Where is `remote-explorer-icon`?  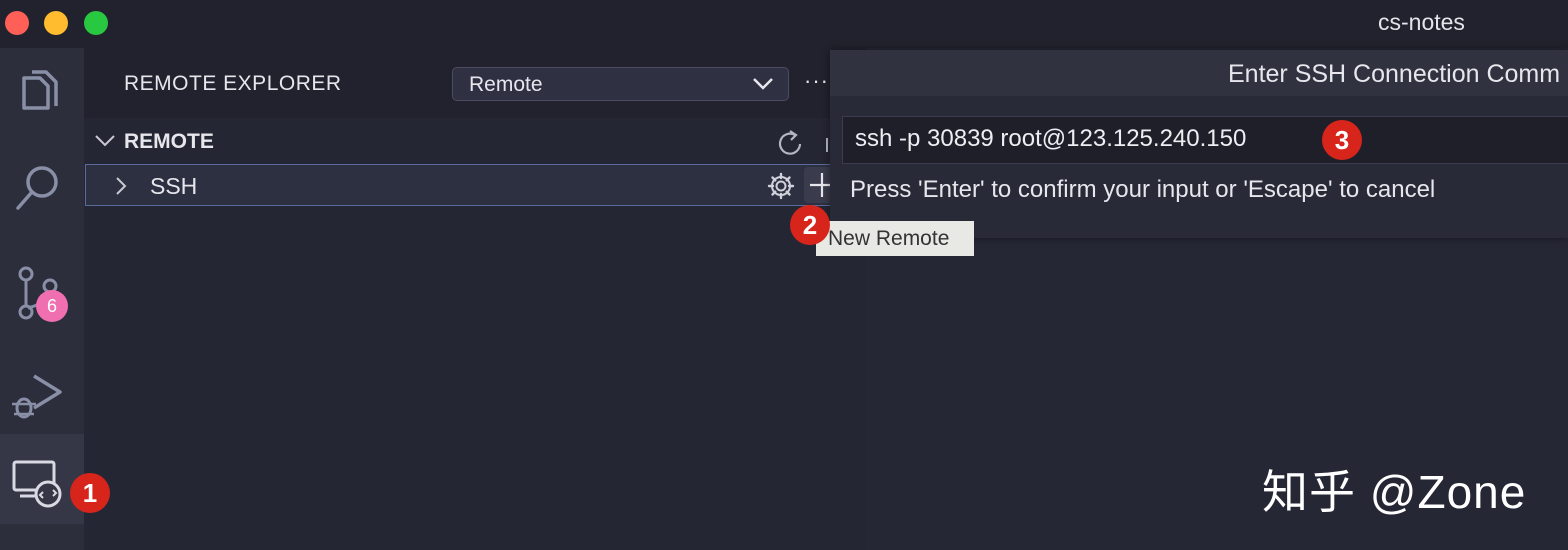
remote-explorer-icon is located at coordinates (37, 484).